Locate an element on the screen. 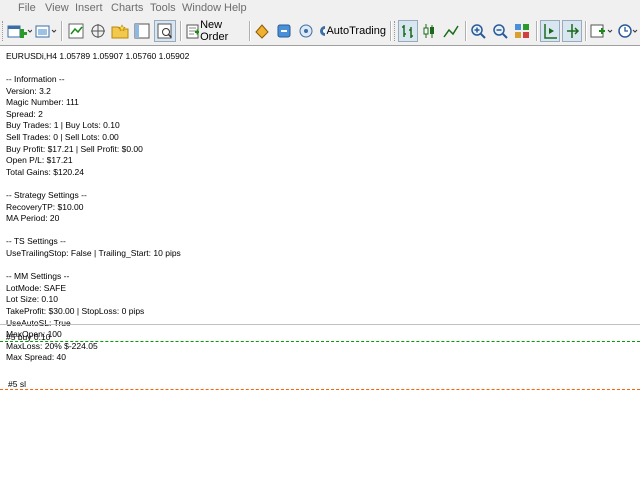 Image resolution: width=640 pixels, height=480 pixels. menu-charts: Charts is located at coordinates (127, 8).